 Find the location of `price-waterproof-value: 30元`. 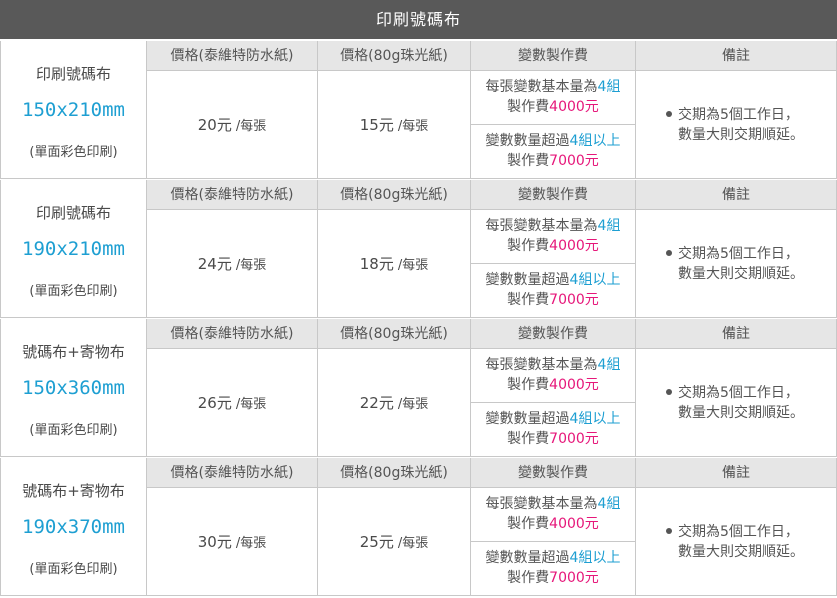

price-waterproof-value: 30元 is located at coordinates (214, 542).